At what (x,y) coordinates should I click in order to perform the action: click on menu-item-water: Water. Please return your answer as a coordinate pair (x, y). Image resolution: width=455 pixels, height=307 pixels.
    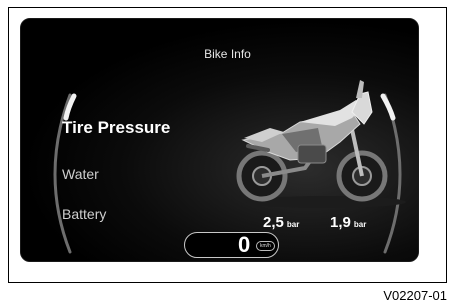
    Looking at the image, I should click on (80, 174).